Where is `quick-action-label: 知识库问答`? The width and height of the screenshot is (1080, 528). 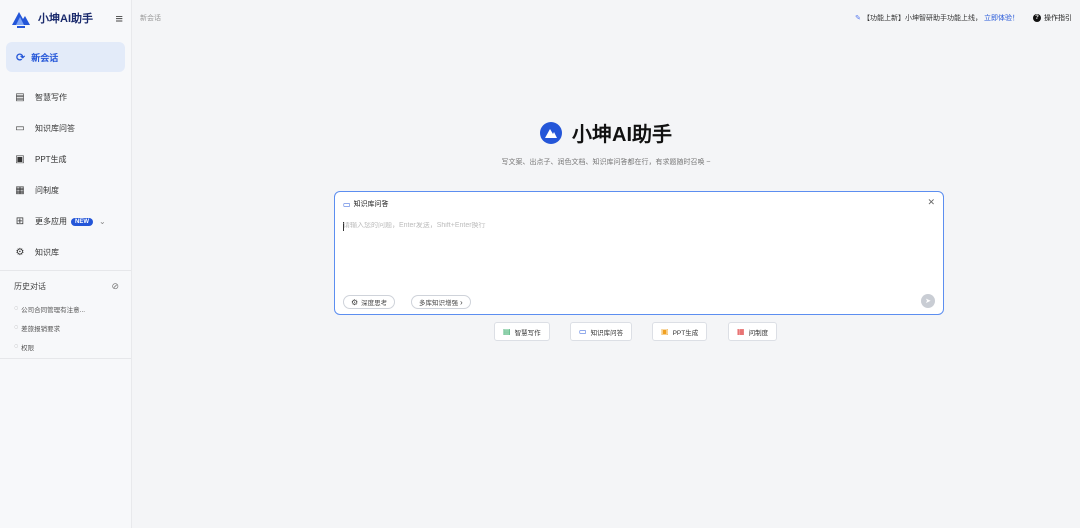
quick-action-label: 知识库问答 is located at coordinates (607, 333).